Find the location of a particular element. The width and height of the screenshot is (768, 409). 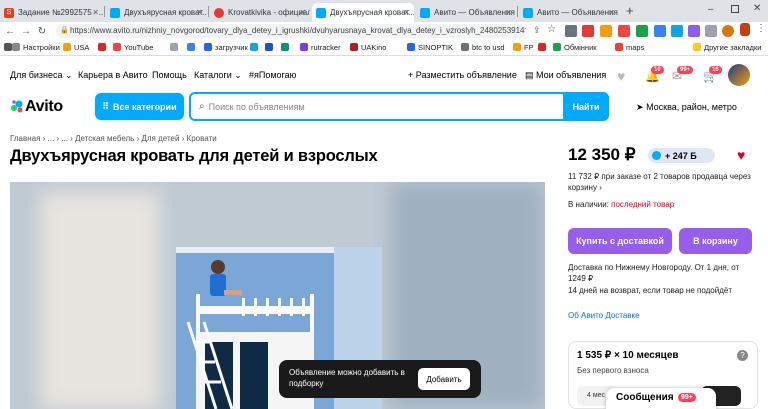

hashtag-link: #яПомогаю is located at coordinates (272, 75).